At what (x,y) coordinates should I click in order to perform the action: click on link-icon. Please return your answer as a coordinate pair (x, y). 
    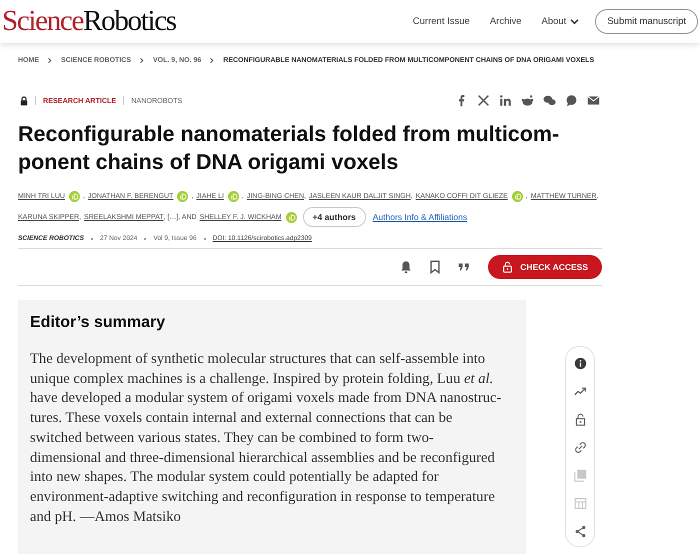
    Looking at the image, I should click on (580, 447).